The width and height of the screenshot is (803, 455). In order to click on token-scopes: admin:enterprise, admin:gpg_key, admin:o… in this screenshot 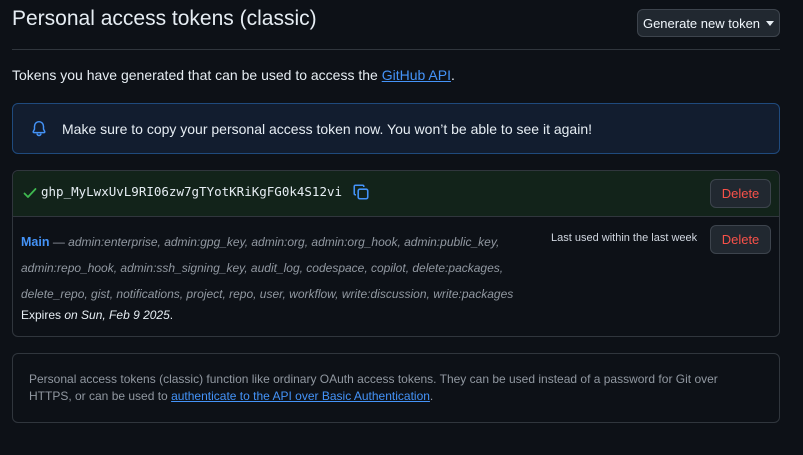, I will do `click(267, 268)`.